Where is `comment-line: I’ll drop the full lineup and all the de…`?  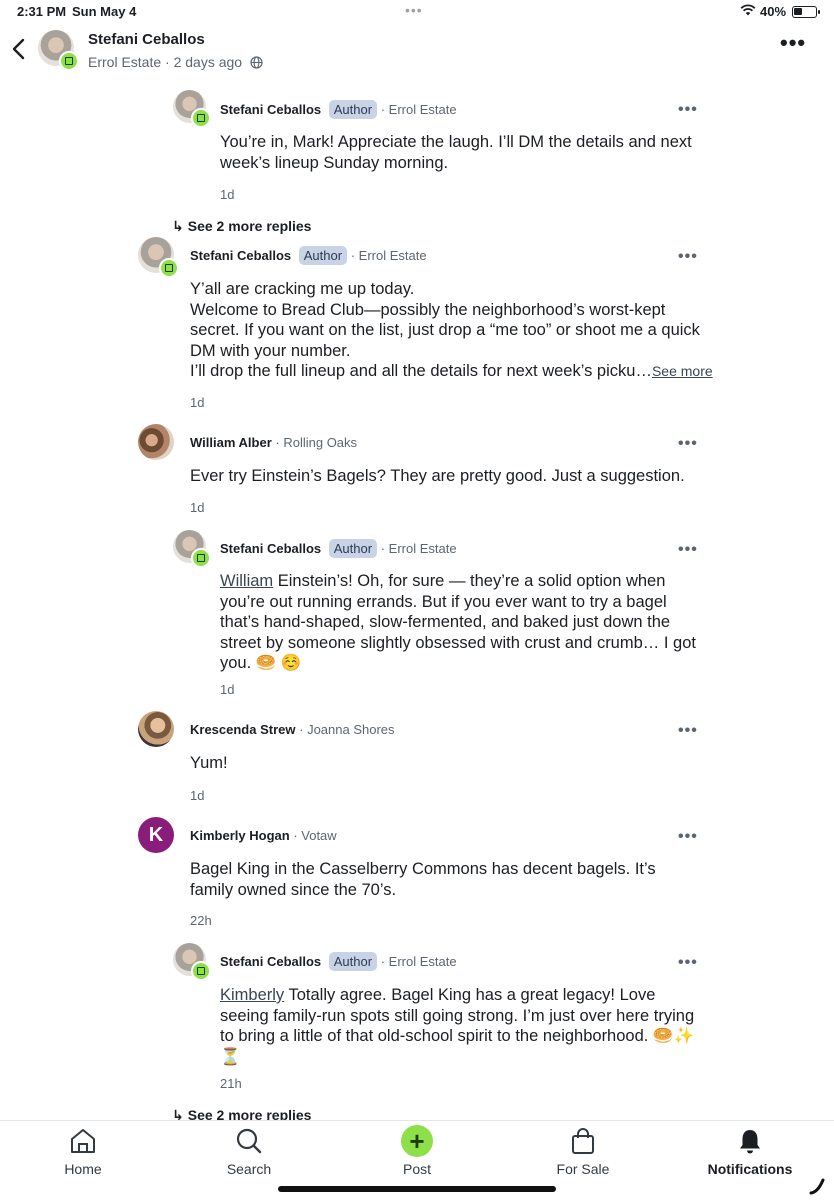
comment-line: I’ll drop the full lineup and all the de… is located at coordinates (451, 371).